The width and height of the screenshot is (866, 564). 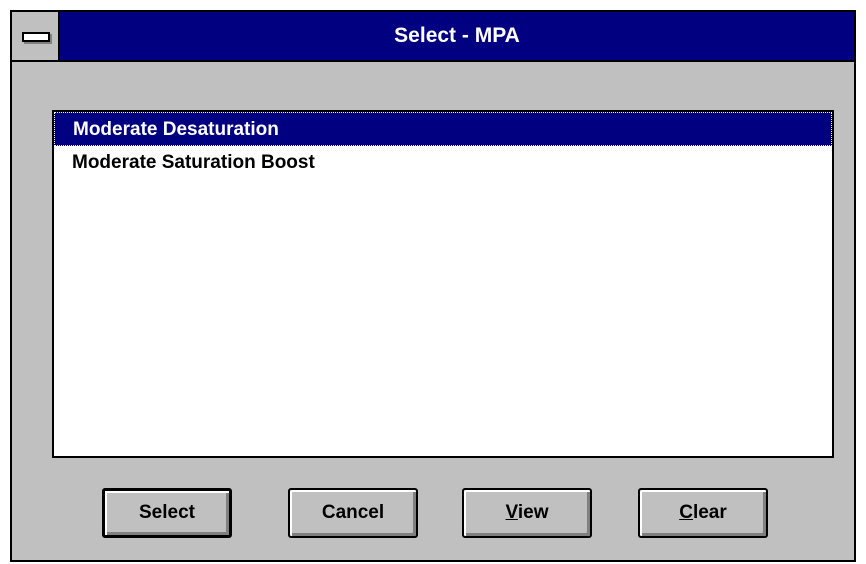 I want to click on view-button: View, so click(x=527, y=513).